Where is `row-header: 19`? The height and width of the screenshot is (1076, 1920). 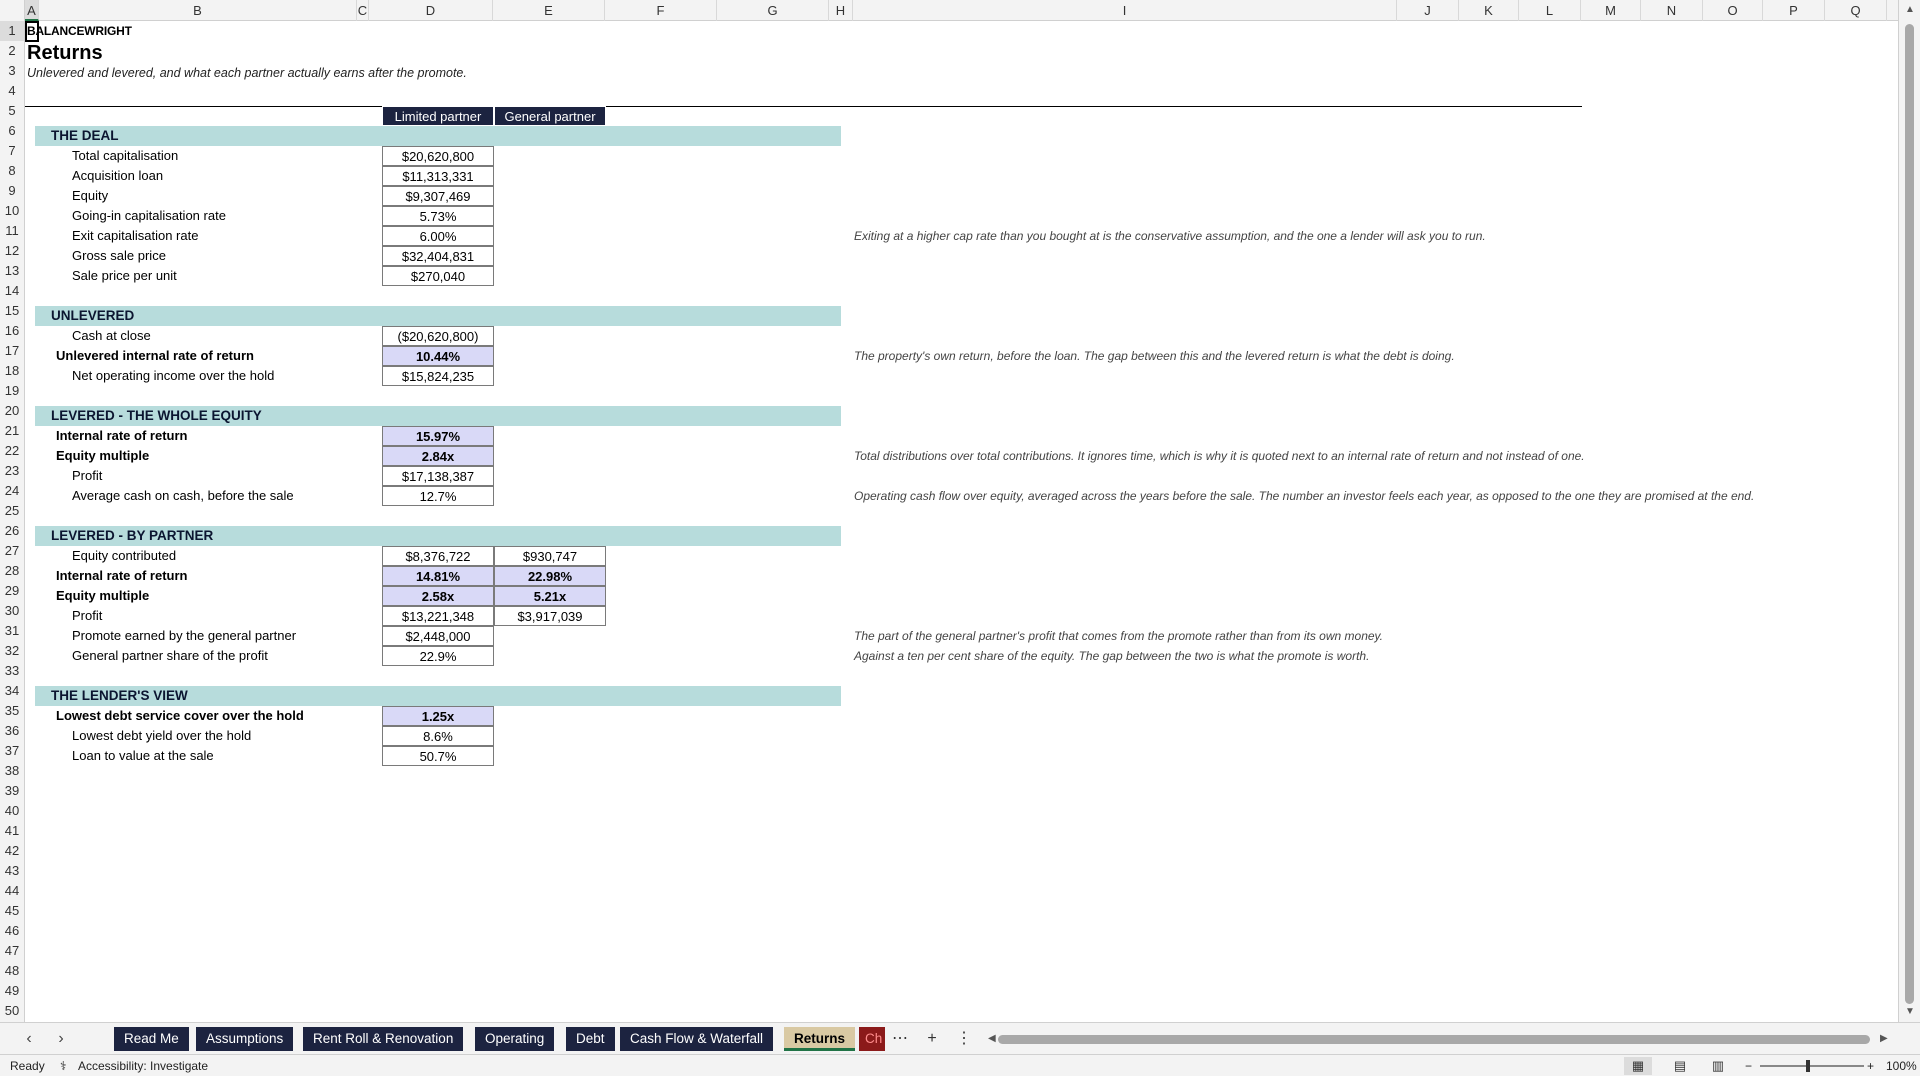 row-header: 19 is located at coordinates (12, 391).